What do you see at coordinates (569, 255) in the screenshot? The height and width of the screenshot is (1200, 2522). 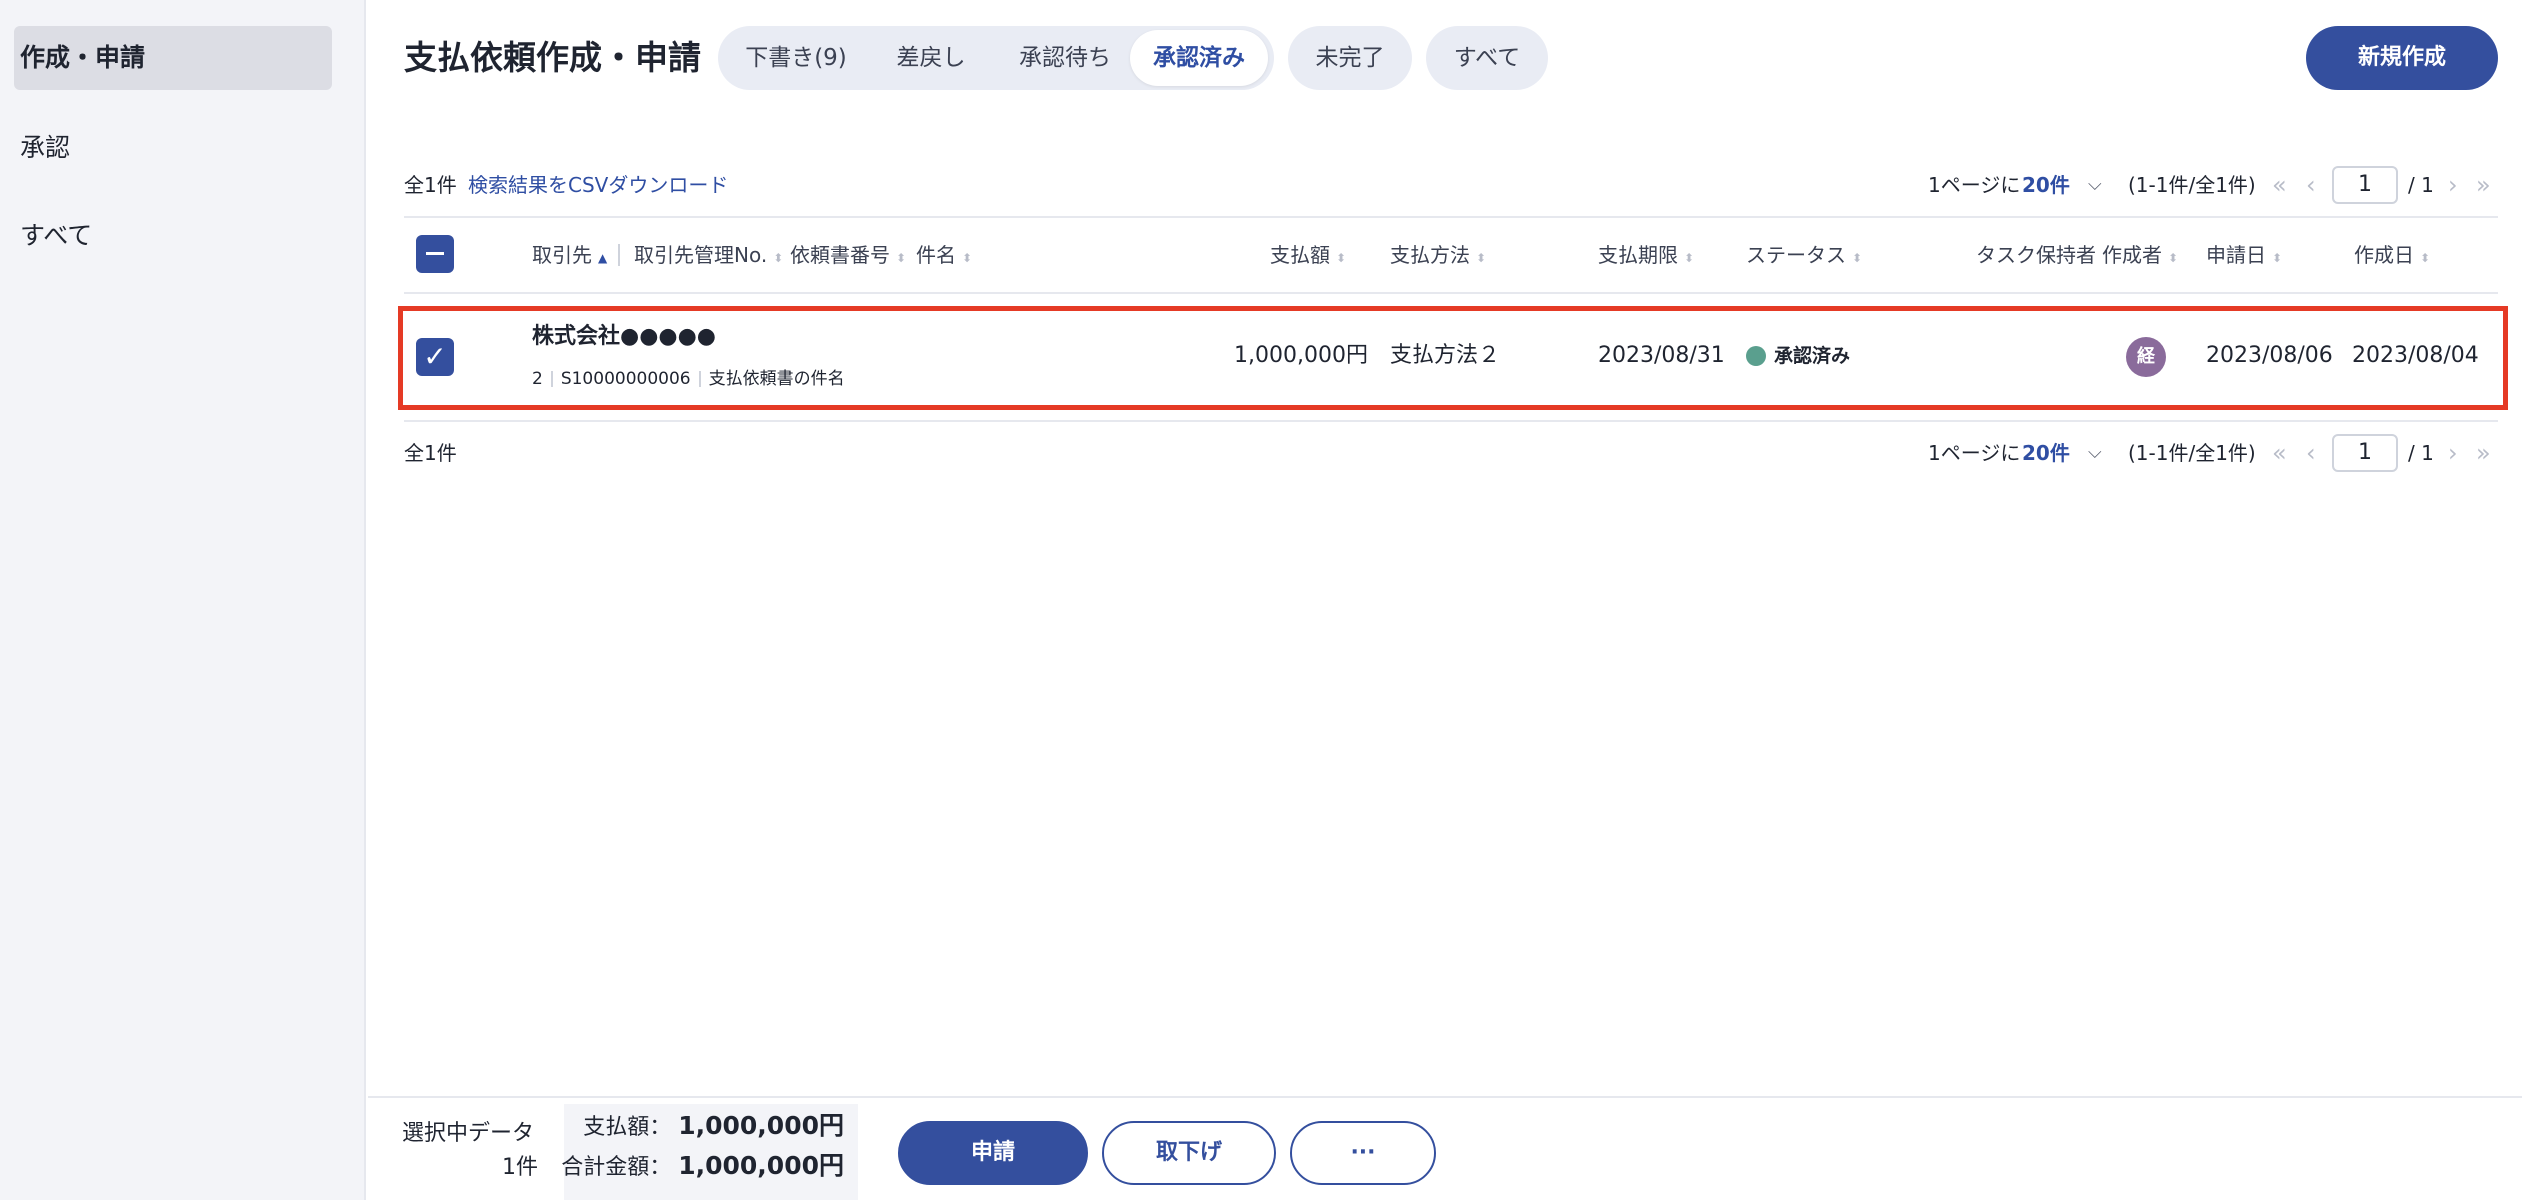 I see `column-vendor: 取引先 ▲` at bounding box center [569, 255].